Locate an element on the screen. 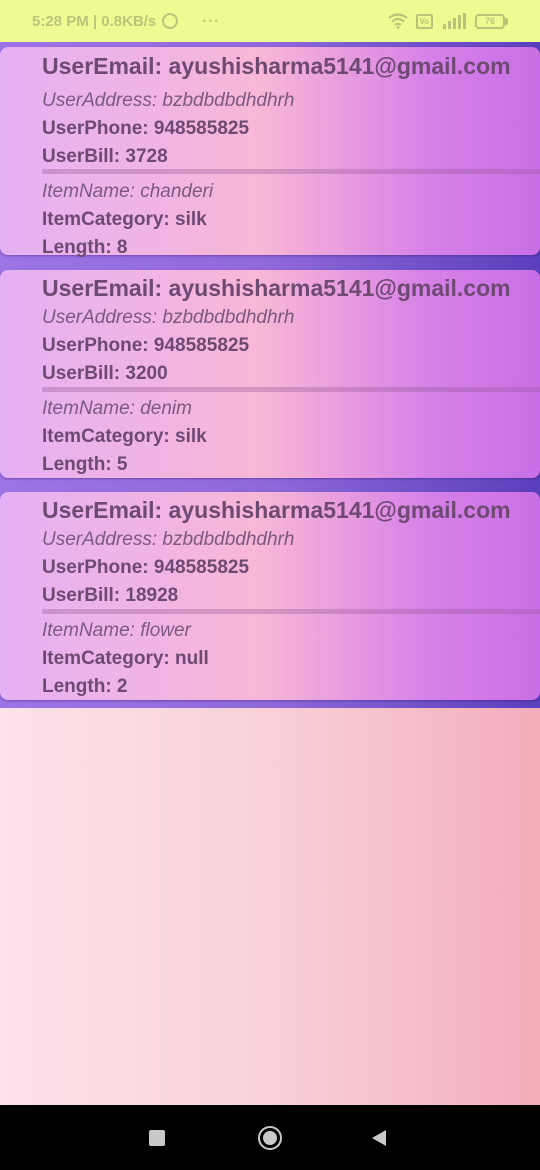 This screenshot has width=540, height=1170. alarm-icon is located at coordinates (170, 21).